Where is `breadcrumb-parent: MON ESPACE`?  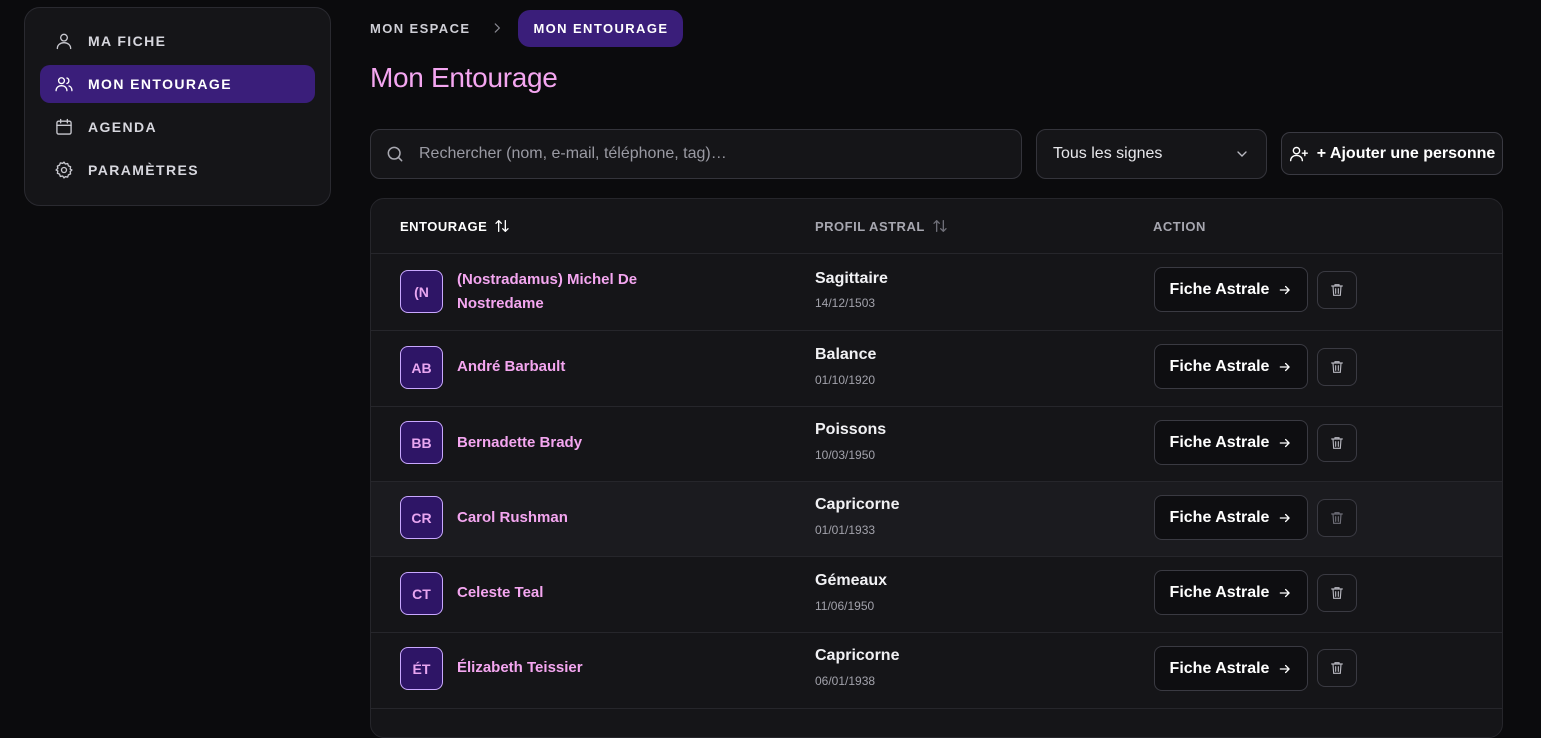 breadcrumb-parent: MON ESPACE is located at coordinates (420, 28).